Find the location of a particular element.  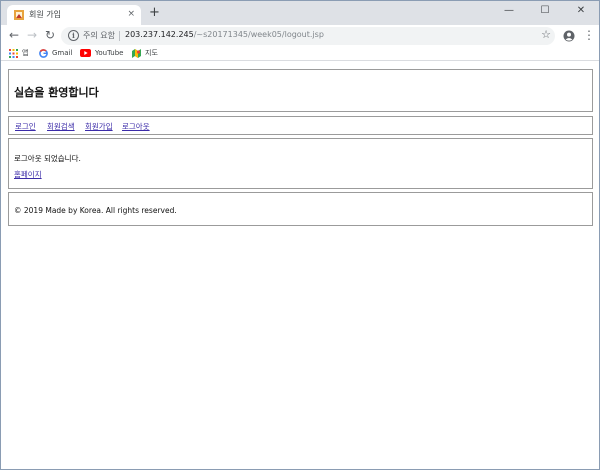

close-window-button: ✕ is located at coordinates (581, 11).